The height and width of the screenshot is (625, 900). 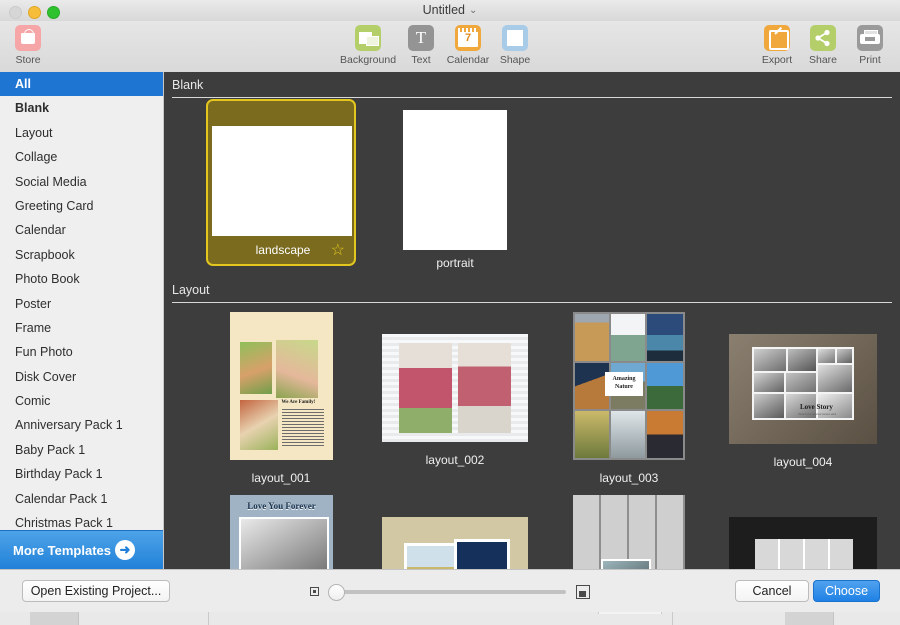 I want to click on layout-002-thumbnail, so click(x=455, y=388).